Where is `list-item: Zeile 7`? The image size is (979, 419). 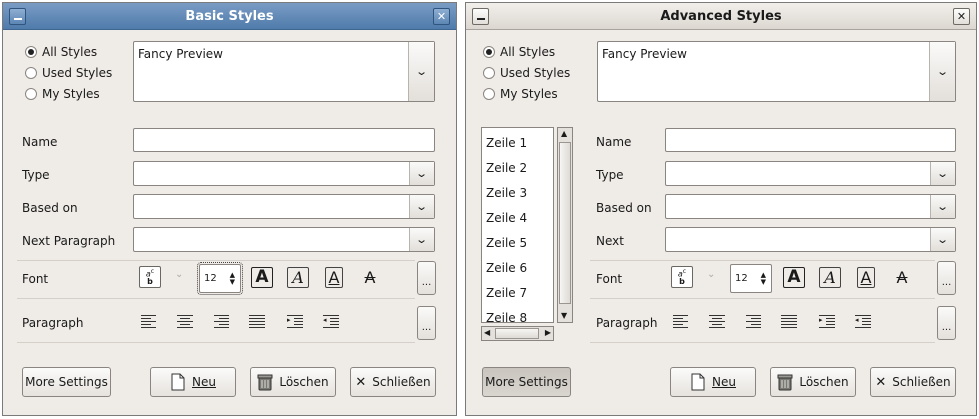
list-item: Zeile 7 is located at coordinates (506, 293).